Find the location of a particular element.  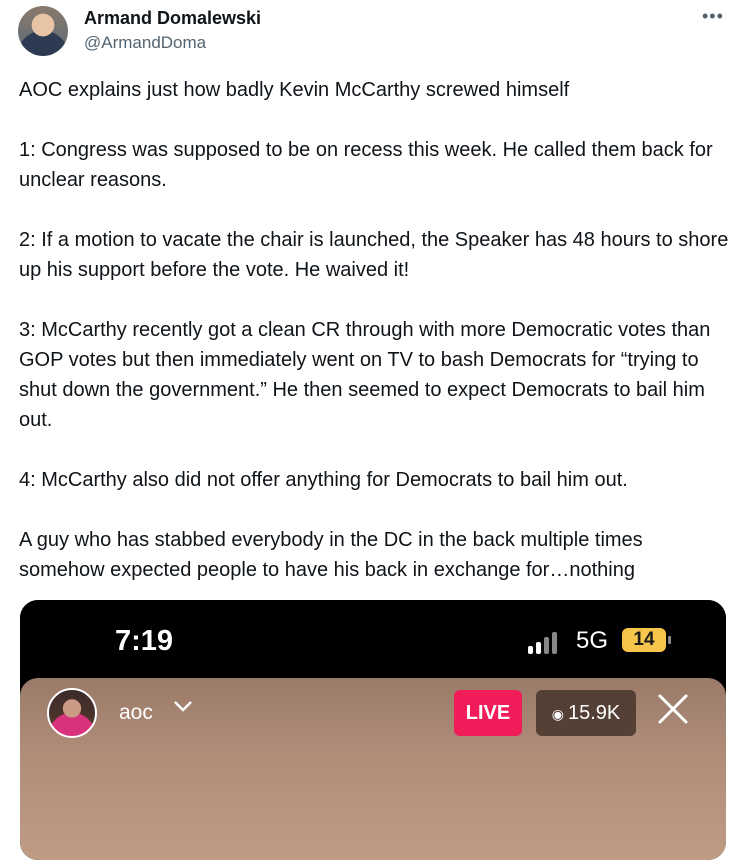

streamer-avatar is located at coordinates (72, 713).